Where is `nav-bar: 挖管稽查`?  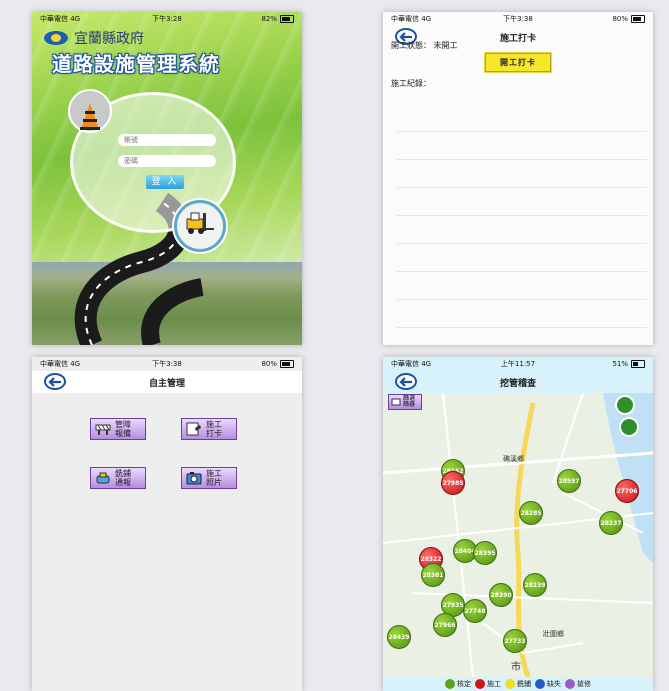 nav-bar: 挖管稽查 is located at coordinates (518, 382).